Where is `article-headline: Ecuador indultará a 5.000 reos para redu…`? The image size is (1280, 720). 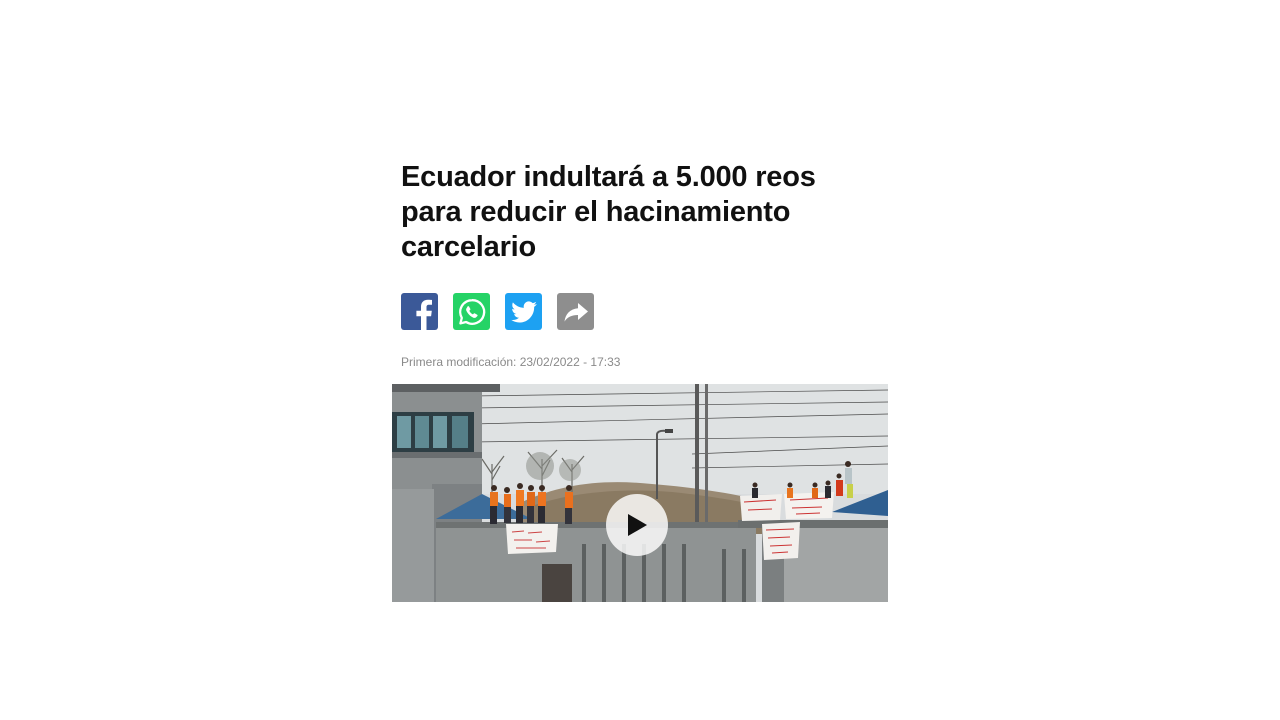
article-headline: Ecuador indultará a 5.000 reos para redu… is located at coordinates (608, 212).